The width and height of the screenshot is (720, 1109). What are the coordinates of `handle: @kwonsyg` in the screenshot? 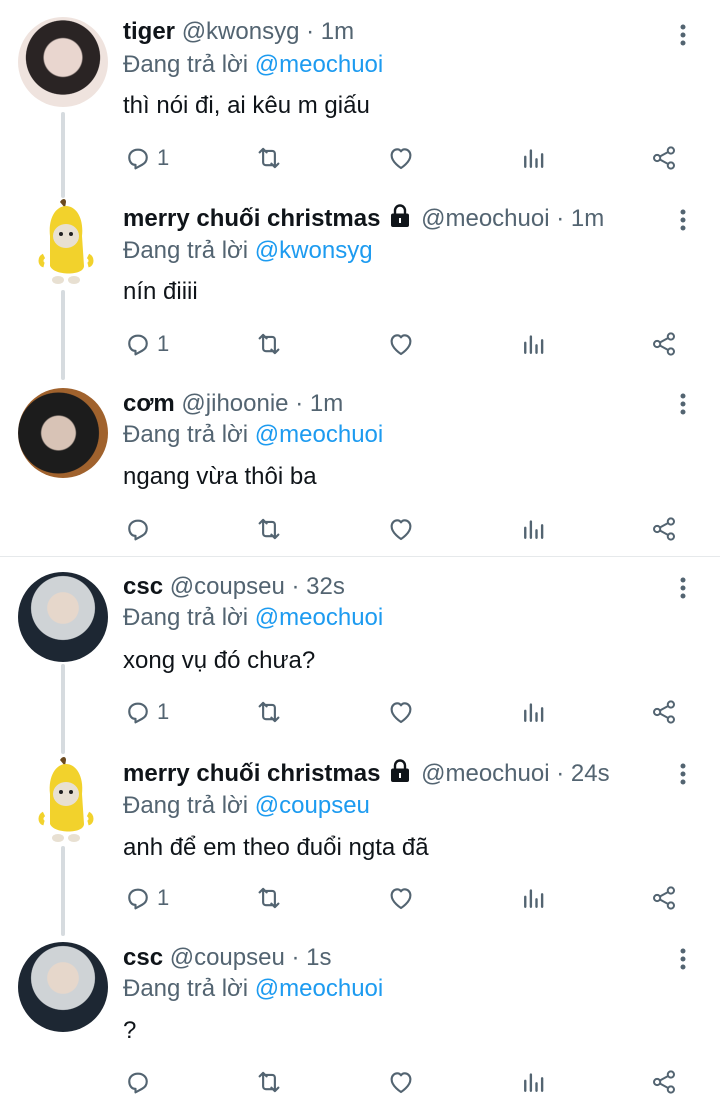 It's located at (241, 31).